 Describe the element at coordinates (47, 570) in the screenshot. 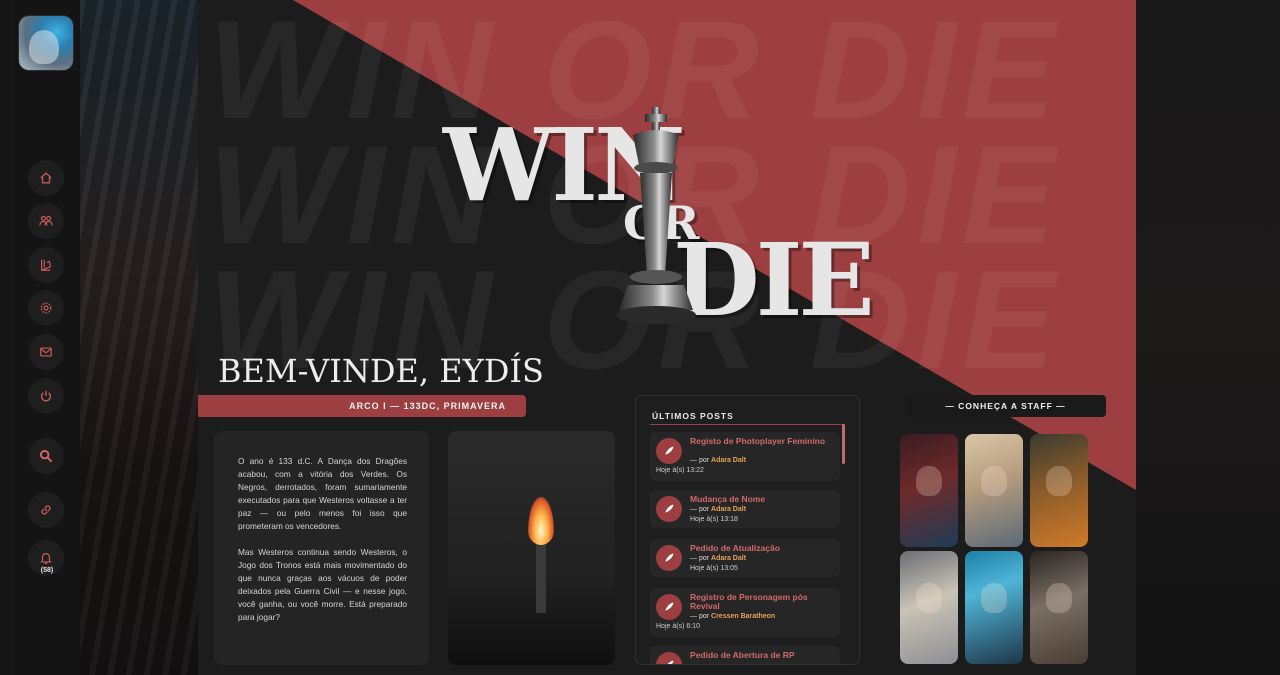

I see `notification-count: (58)` at that location.